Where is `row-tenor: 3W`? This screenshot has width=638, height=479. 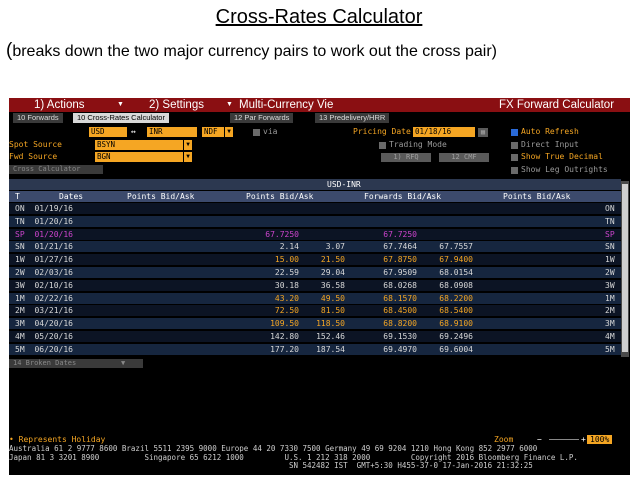
row-tenor: 3W is located at coordinates (20, 285).